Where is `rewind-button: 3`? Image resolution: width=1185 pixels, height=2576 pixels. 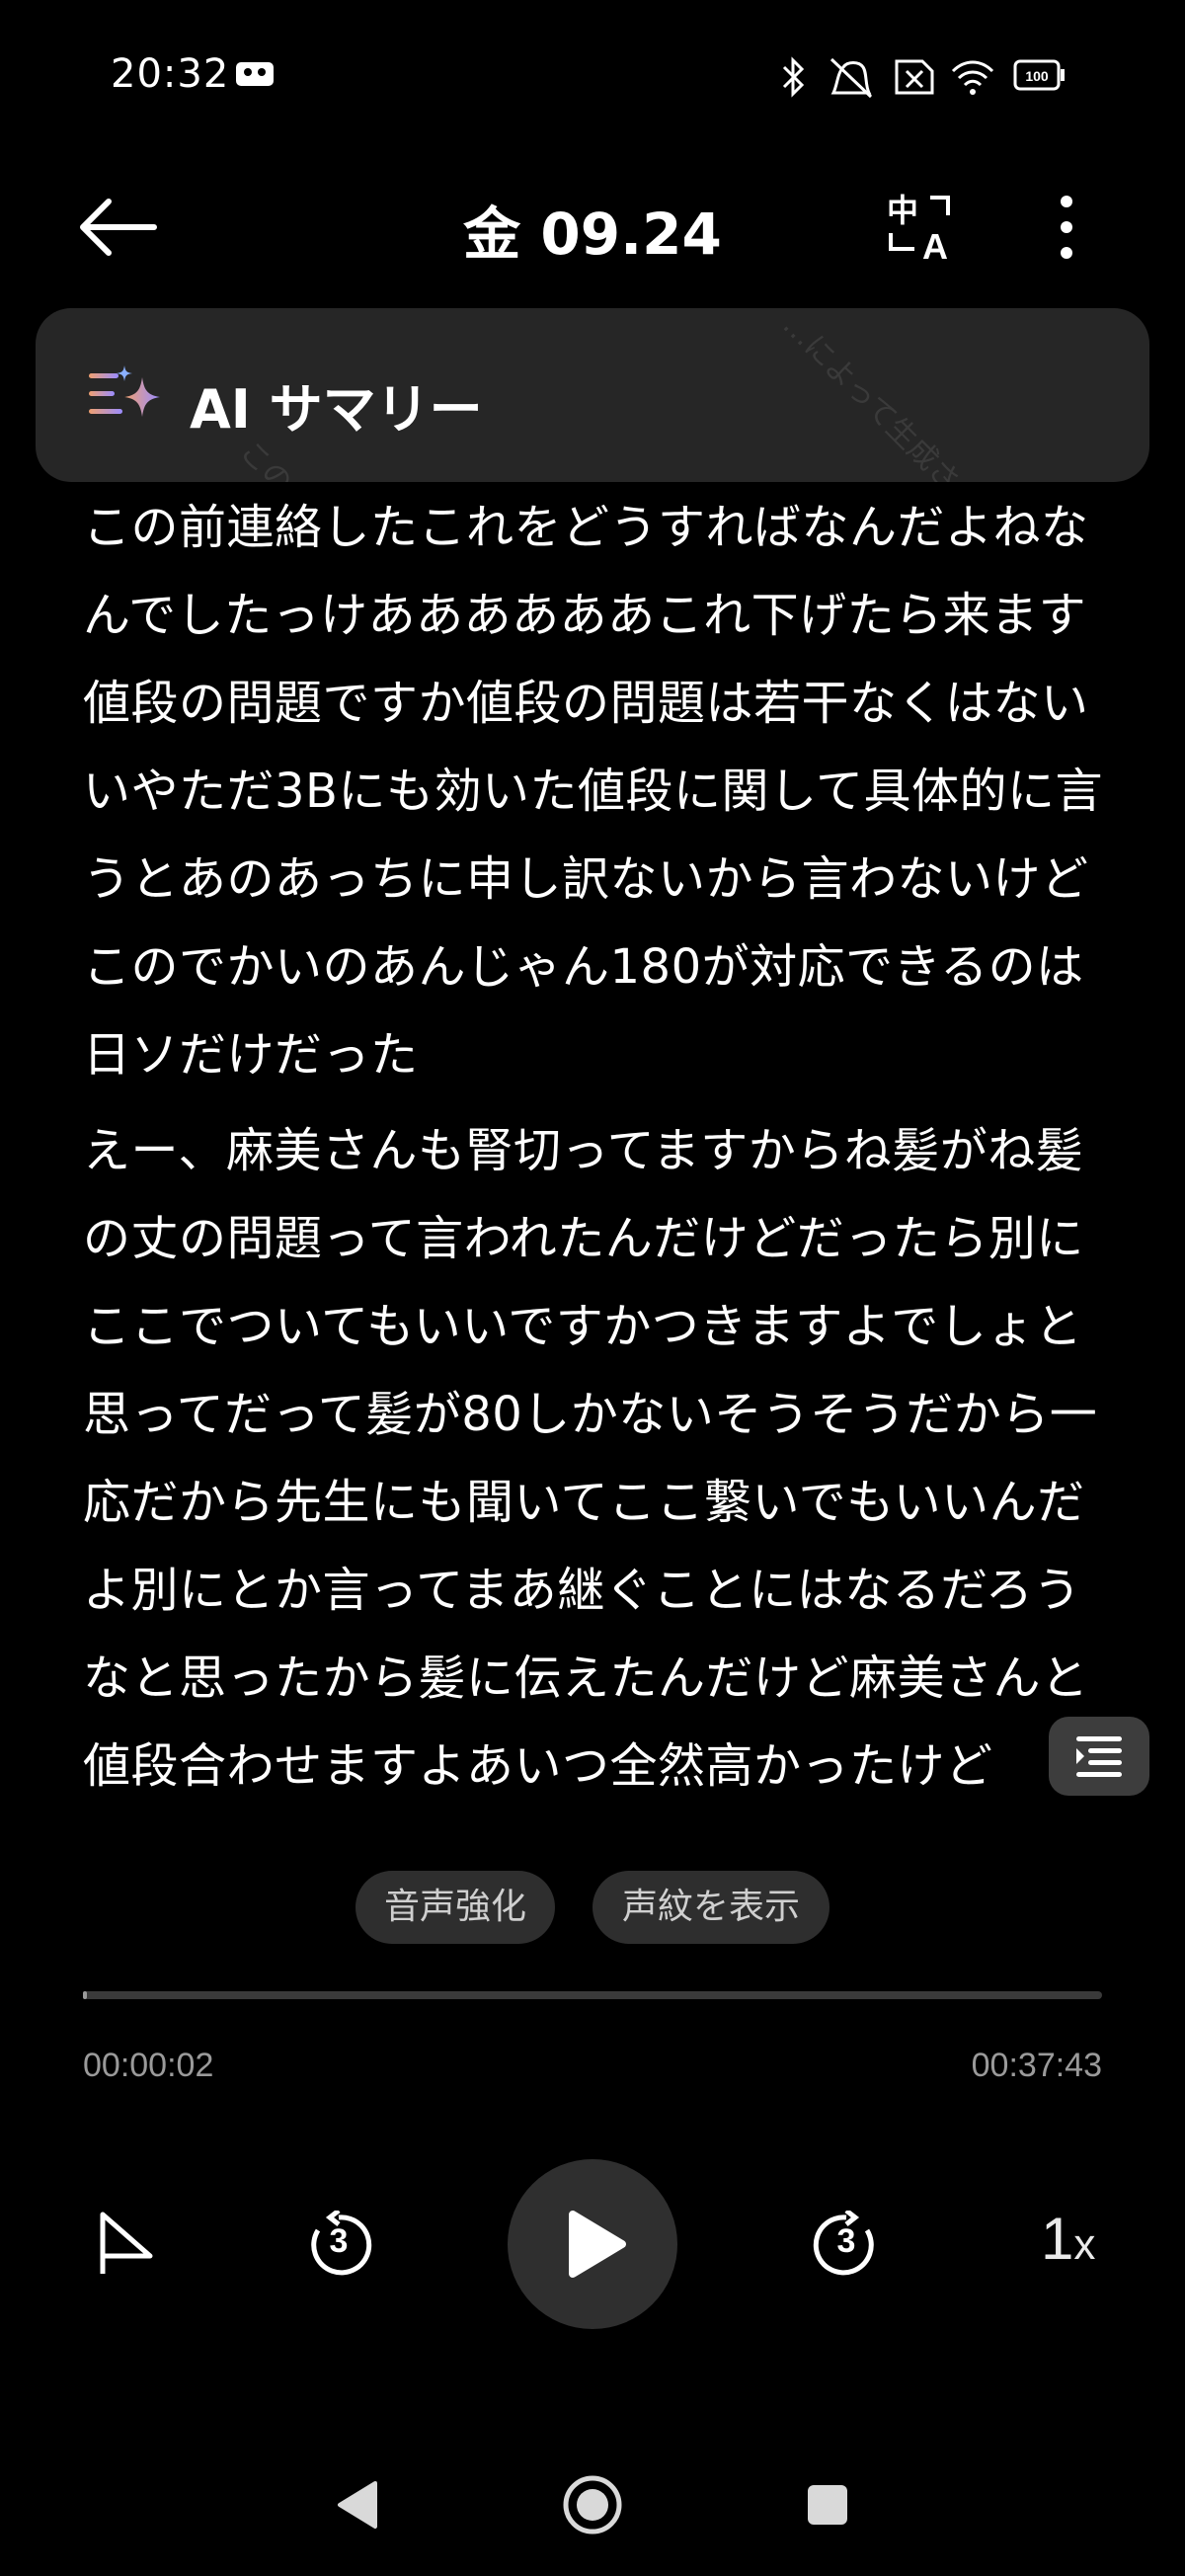
rewind-button: 3 is located at coordinates (339, 2244).